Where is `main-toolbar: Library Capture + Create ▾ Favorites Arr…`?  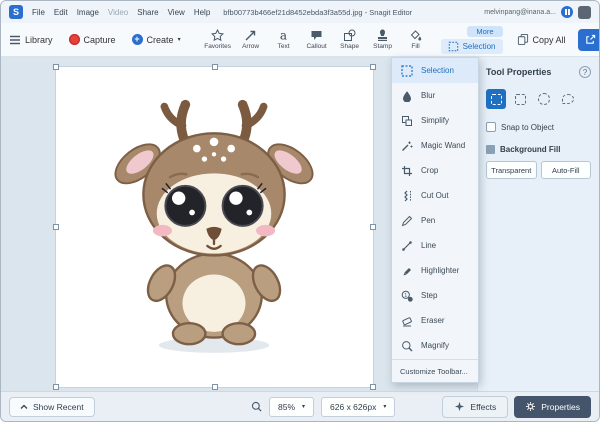
main-toolbar: Library Capture + Create ▾ Favorites Arr… is located at coordinates (300, 40).